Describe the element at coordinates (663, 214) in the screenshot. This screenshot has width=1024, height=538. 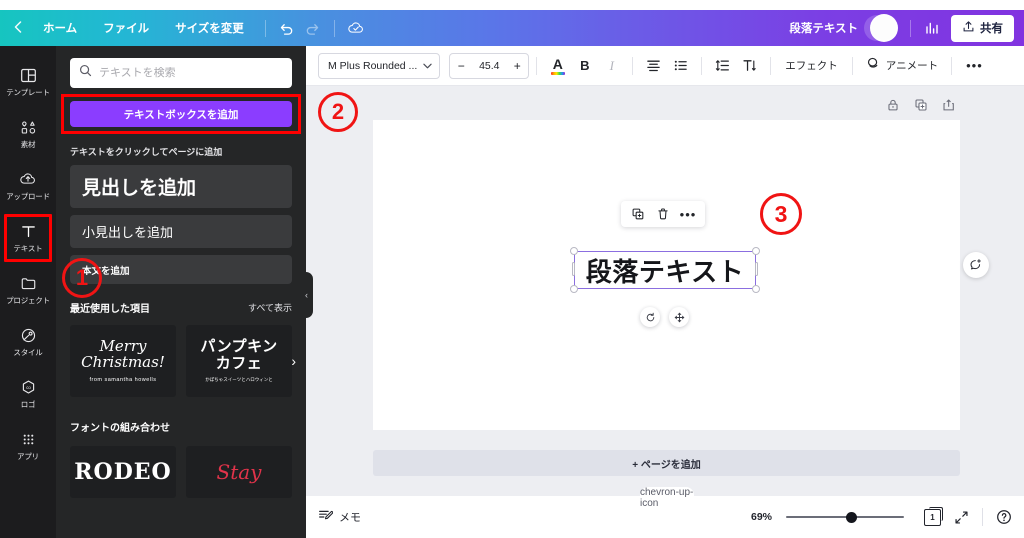
I see `trash-icon` at that location.